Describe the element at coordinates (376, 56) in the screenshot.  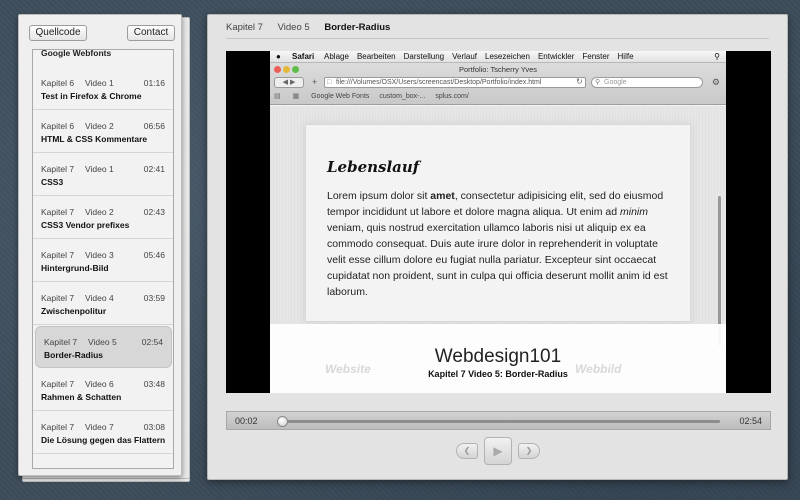
I see `menubar-item: Bearbeiten` at that location.